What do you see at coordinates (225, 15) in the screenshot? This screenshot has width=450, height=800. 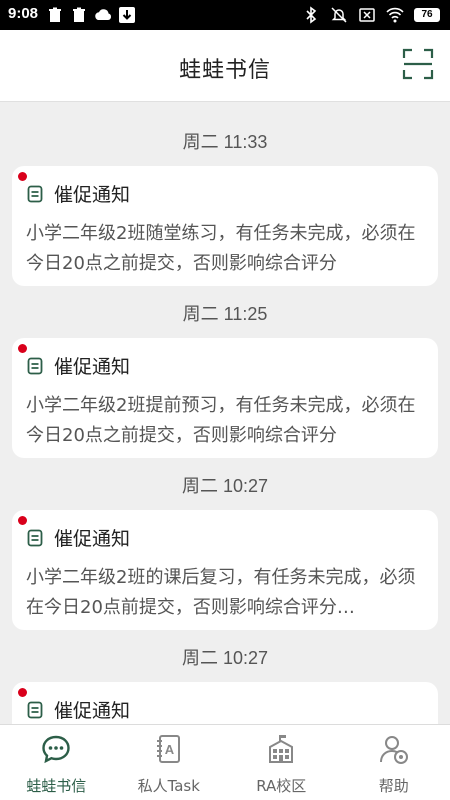 I see `status-bar: 9:08 76` at bounding box center [225, 15].